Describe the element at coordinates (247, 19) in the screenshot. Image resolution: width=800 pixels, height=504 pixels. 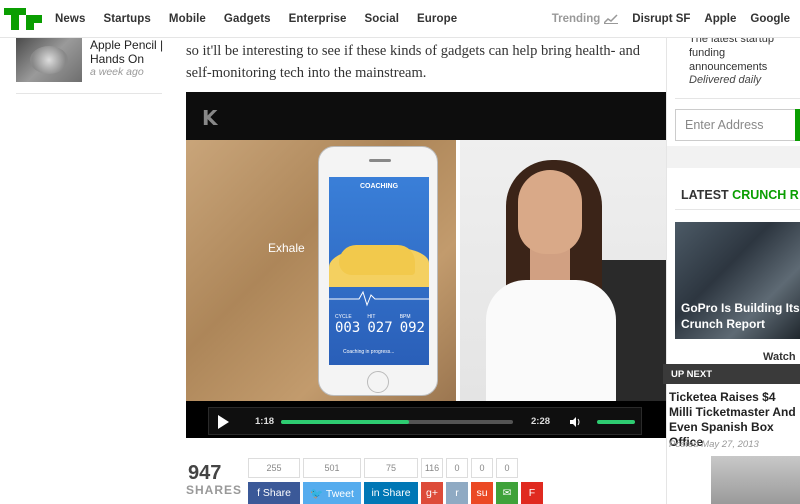
I see `nav-gadgets: Gadgets` at that location.